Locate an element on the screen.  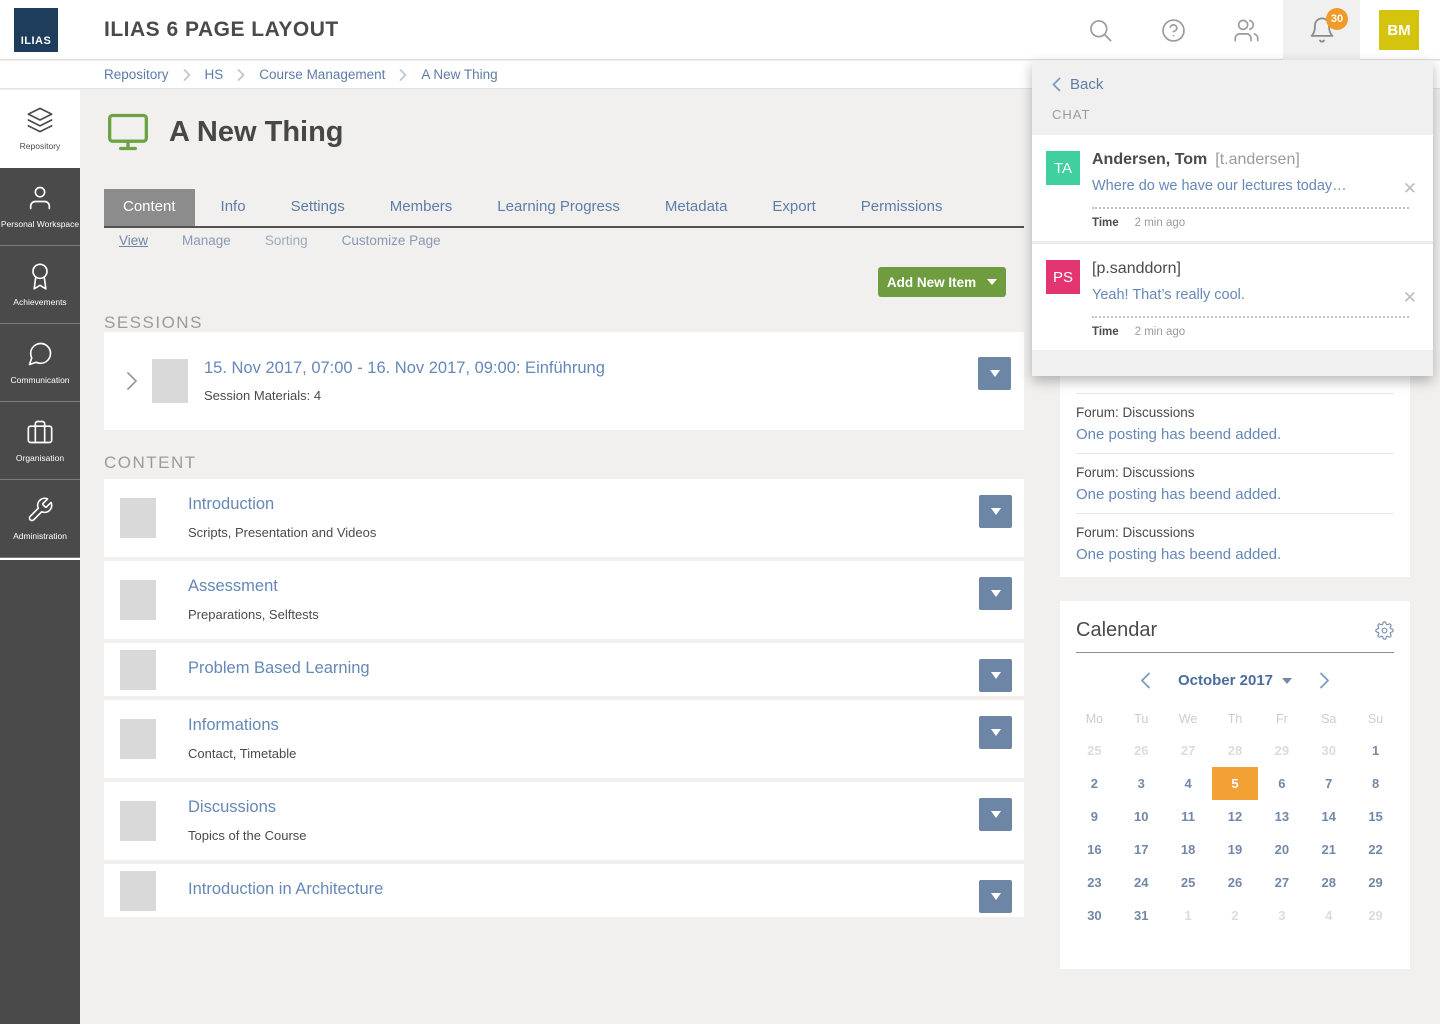
calendar-day: 7 is located at coordinates (1328, 783).